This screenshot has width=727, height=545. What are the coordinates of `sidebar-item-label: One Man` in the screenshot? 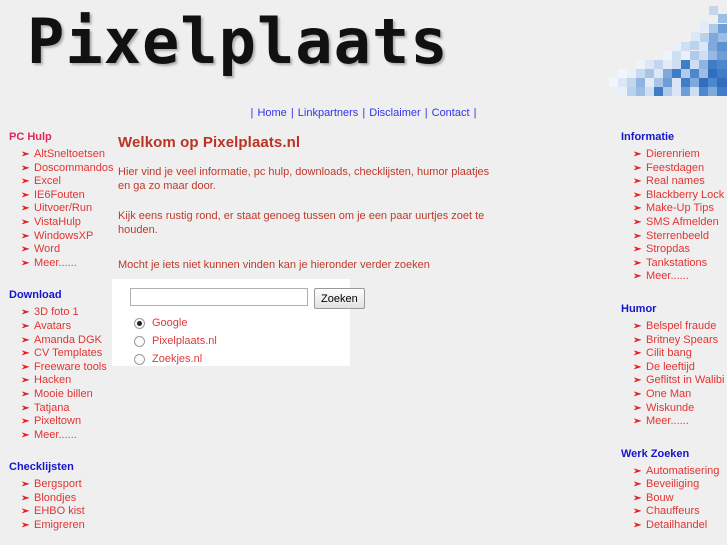 It's located at (668, 394).